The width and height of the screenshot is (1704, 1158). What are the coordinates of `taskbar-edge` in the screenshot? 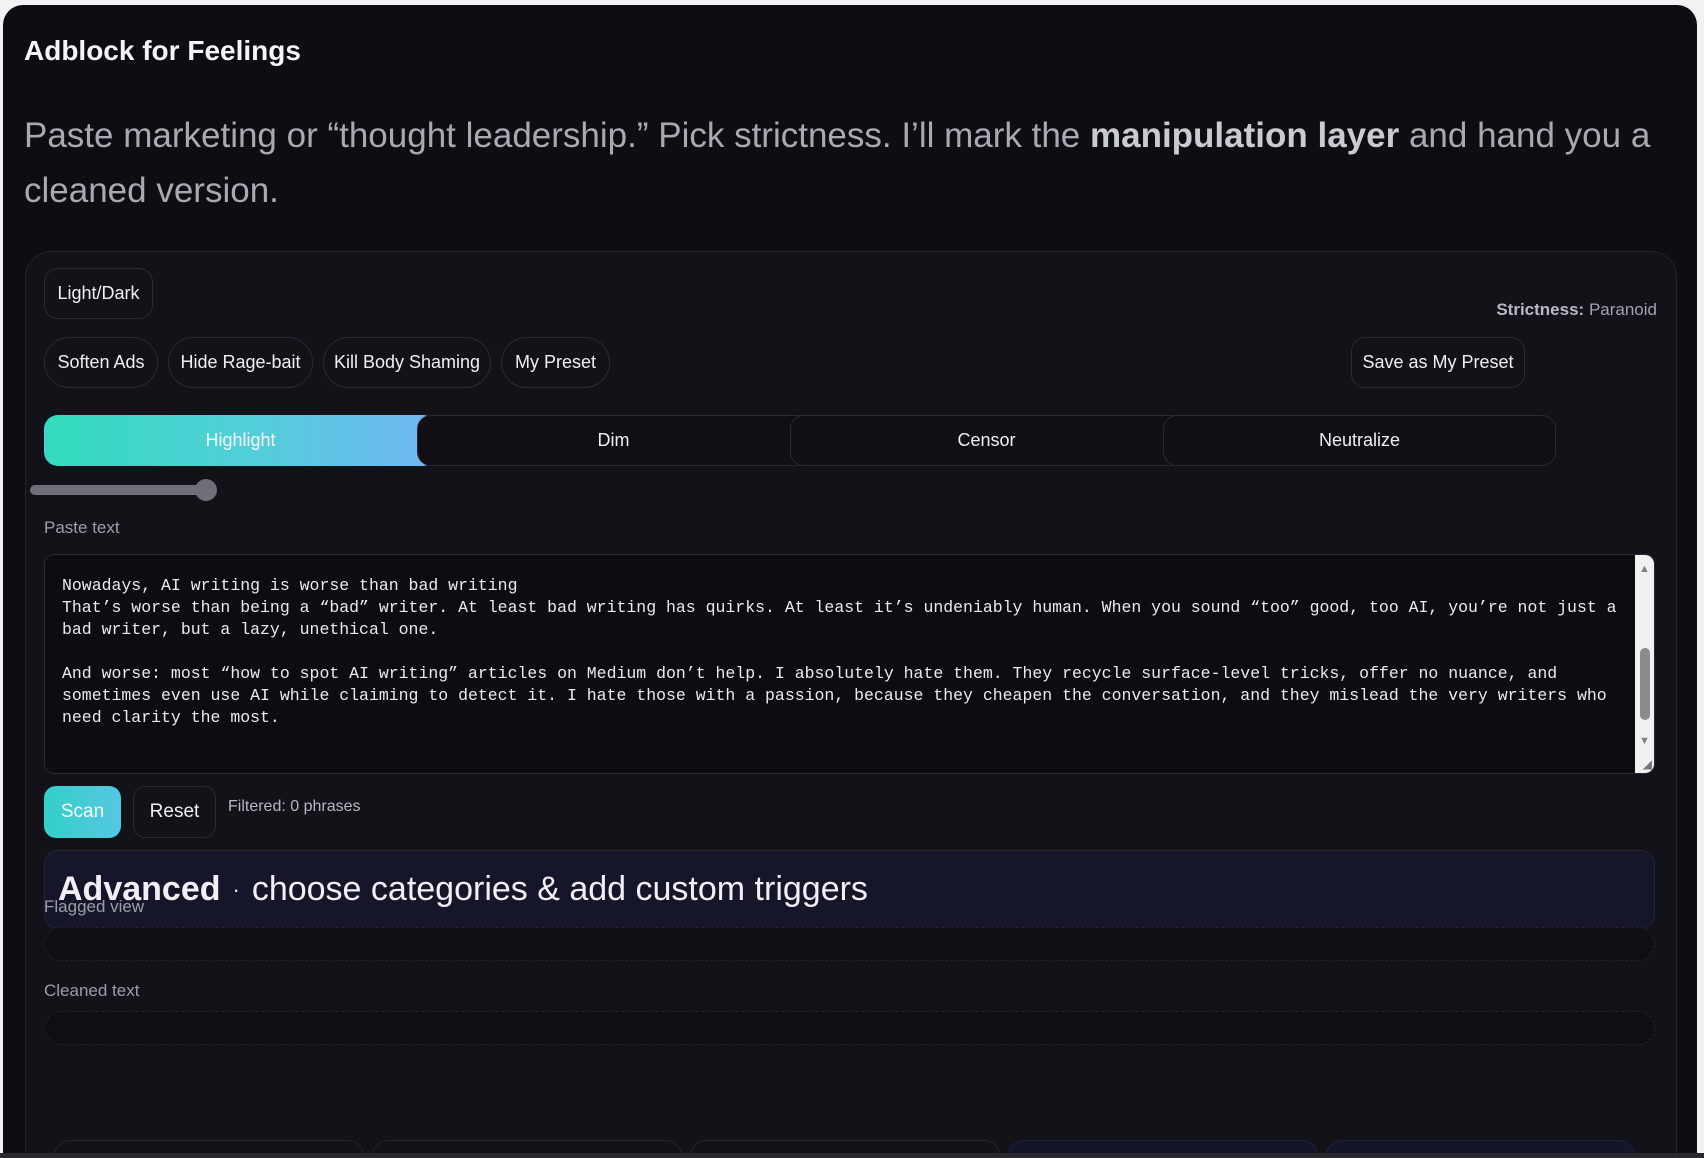 It's located at (852, 1155).